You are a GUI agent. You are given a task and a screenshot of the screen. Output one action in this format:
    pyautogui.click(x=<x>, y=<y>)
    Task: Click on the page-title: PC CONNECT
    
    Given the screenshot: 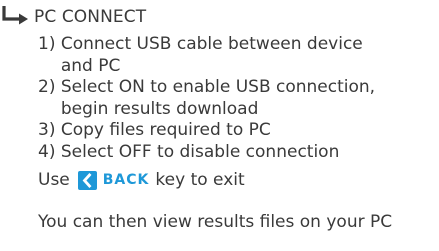 What is the action you would take?
    pyautogui.click(x=90, y=17)
    